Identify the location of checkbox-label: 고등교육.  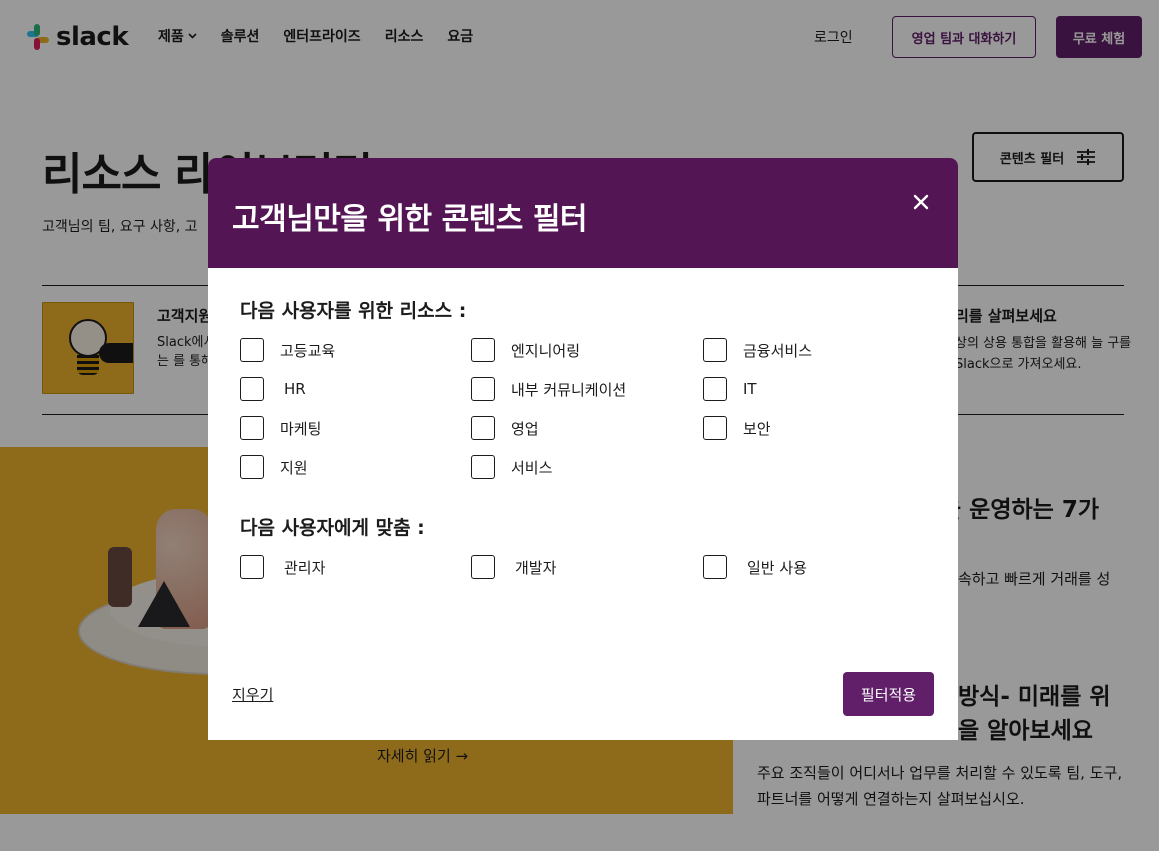
(308, 350).